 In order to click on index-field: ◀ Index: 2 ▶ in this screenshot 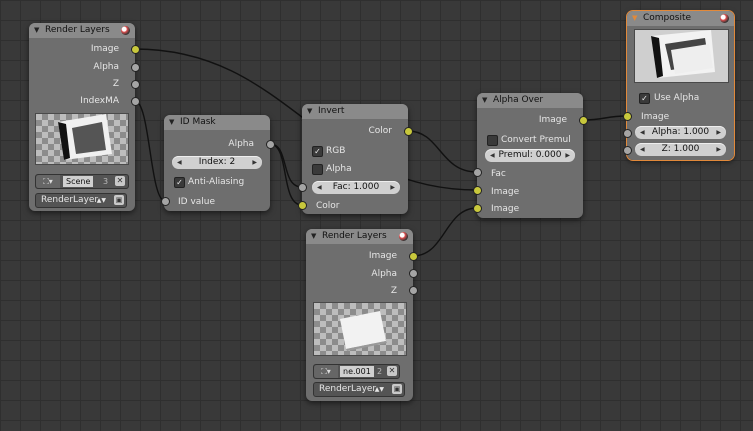, I will do `click(217, 162)`.